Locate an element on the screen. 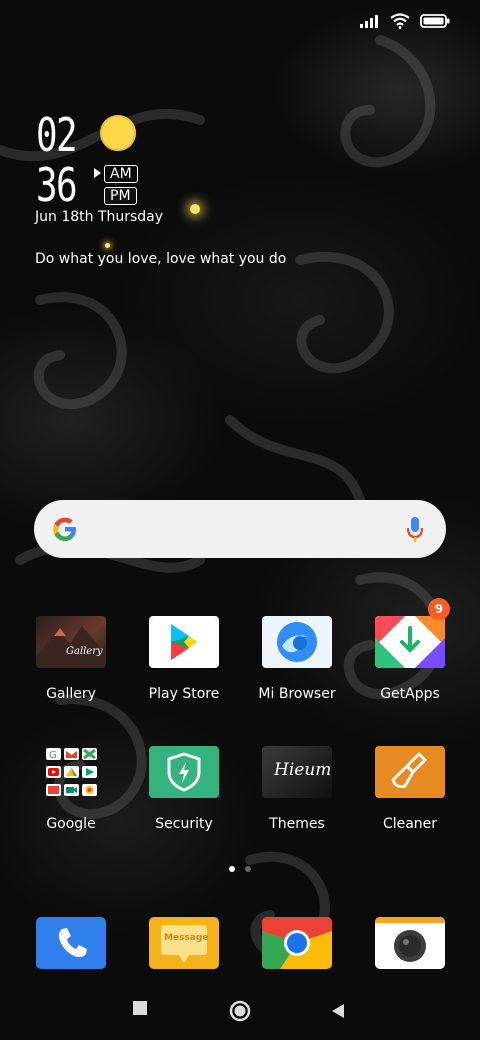 Image resolution: width=480 pixels, height=1040 pixels. clock-minute: 36 is located at coordinates (57, 185).